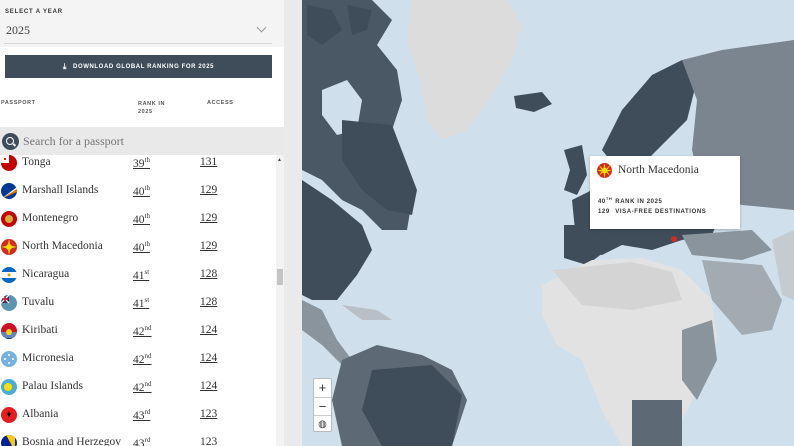  I want to click on row-country-name: Tuvalu, so click(38, 302).